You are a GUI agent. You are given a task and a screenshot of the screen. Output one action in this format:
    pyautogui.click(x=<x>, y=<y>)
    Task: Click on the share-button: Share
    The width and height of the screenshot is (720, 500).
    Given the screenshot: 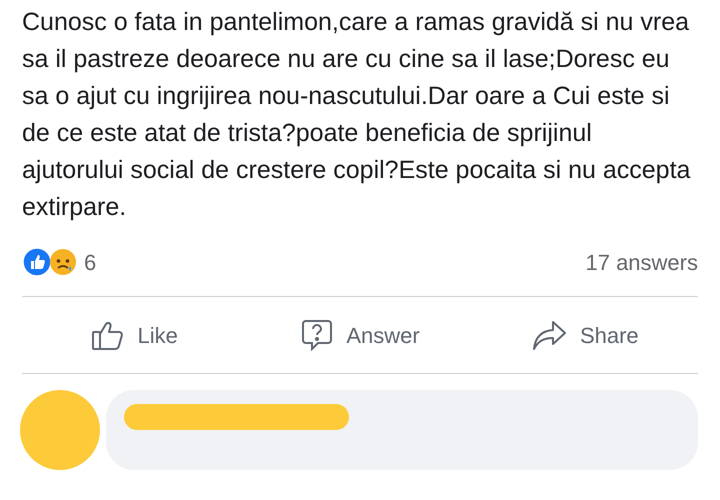 What is the action you would take?
    pyautogui.click(x=585, y=335)
    